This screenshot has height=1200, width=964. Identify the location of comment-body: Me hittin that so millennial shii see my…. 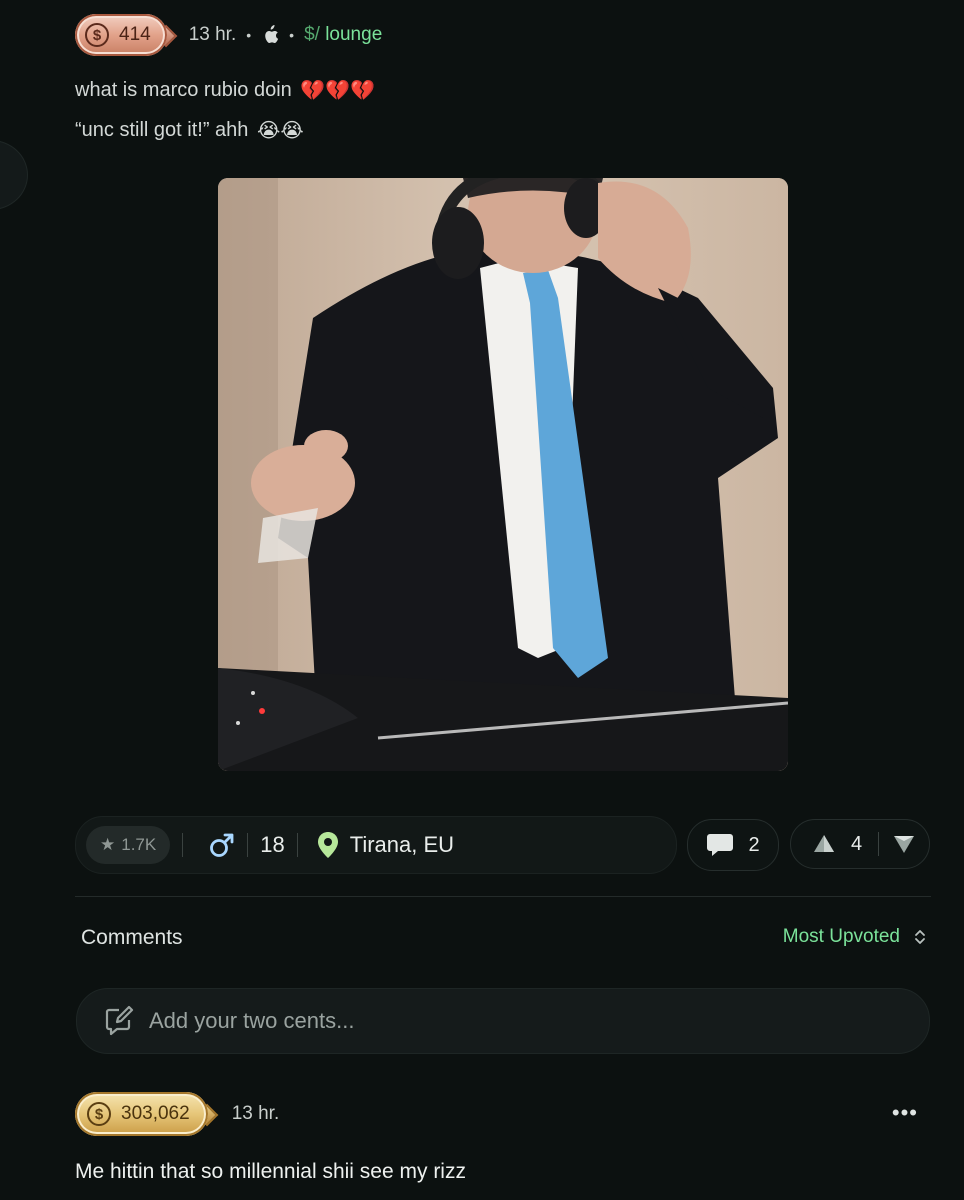
(270, 1171).